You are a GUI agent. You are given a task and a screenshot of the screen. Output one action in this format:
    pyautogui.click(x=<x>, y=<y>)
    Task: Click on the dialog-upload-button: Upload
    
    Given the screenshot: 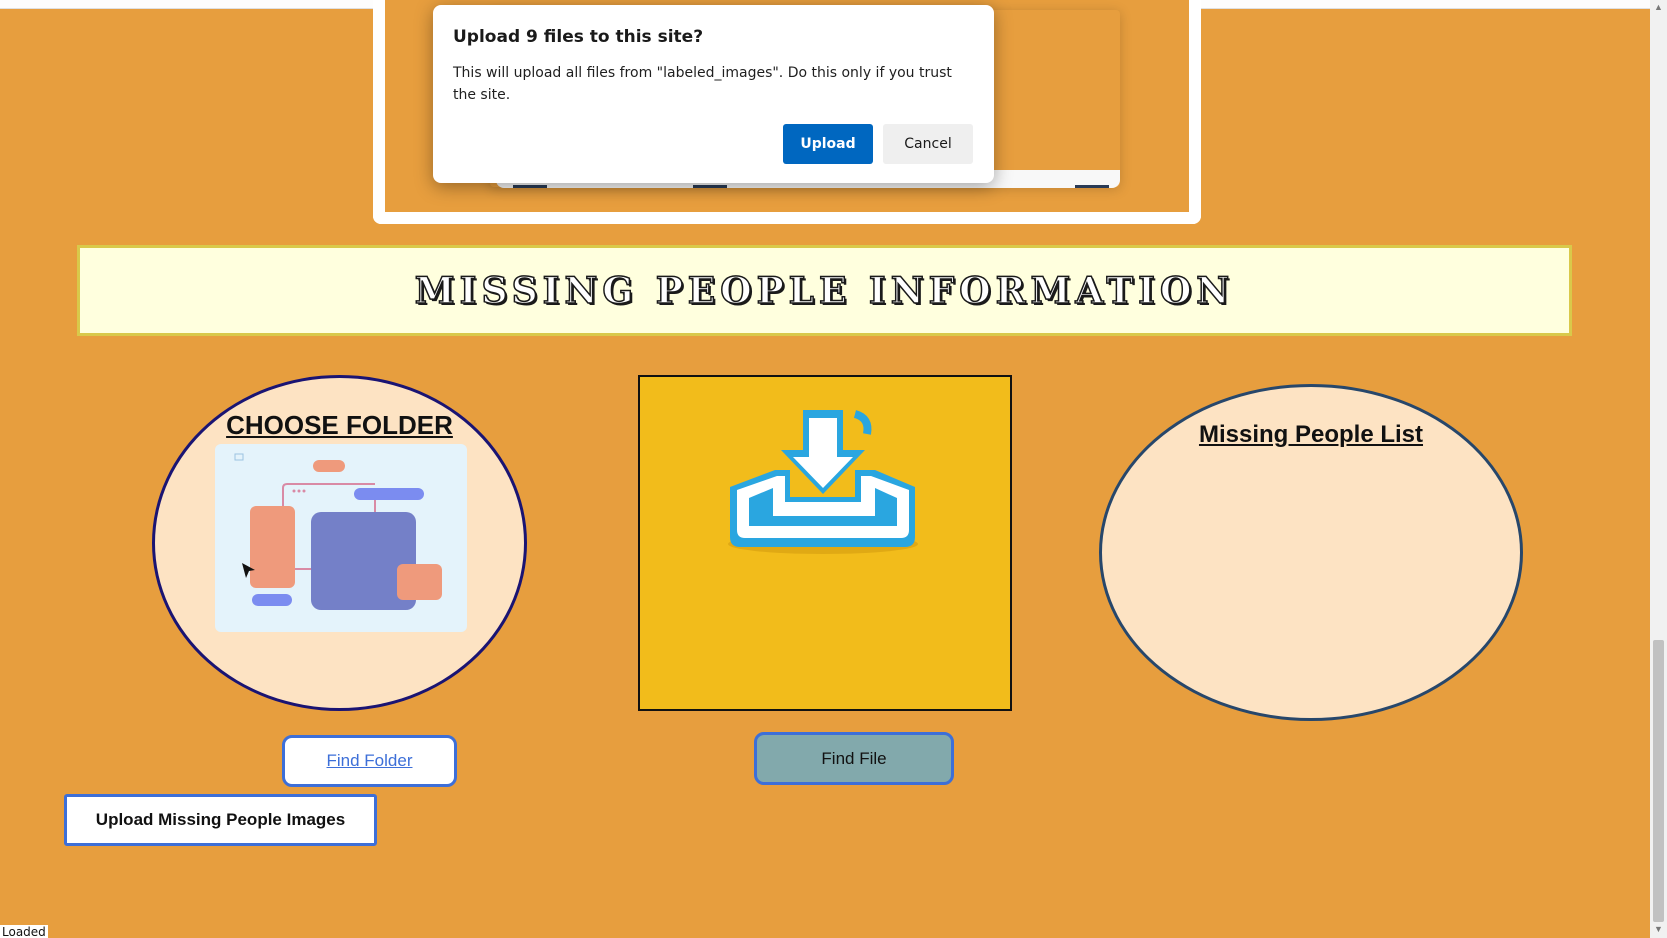 What is the action you would take?
    pyautogui.click(x=828, y=144)
    